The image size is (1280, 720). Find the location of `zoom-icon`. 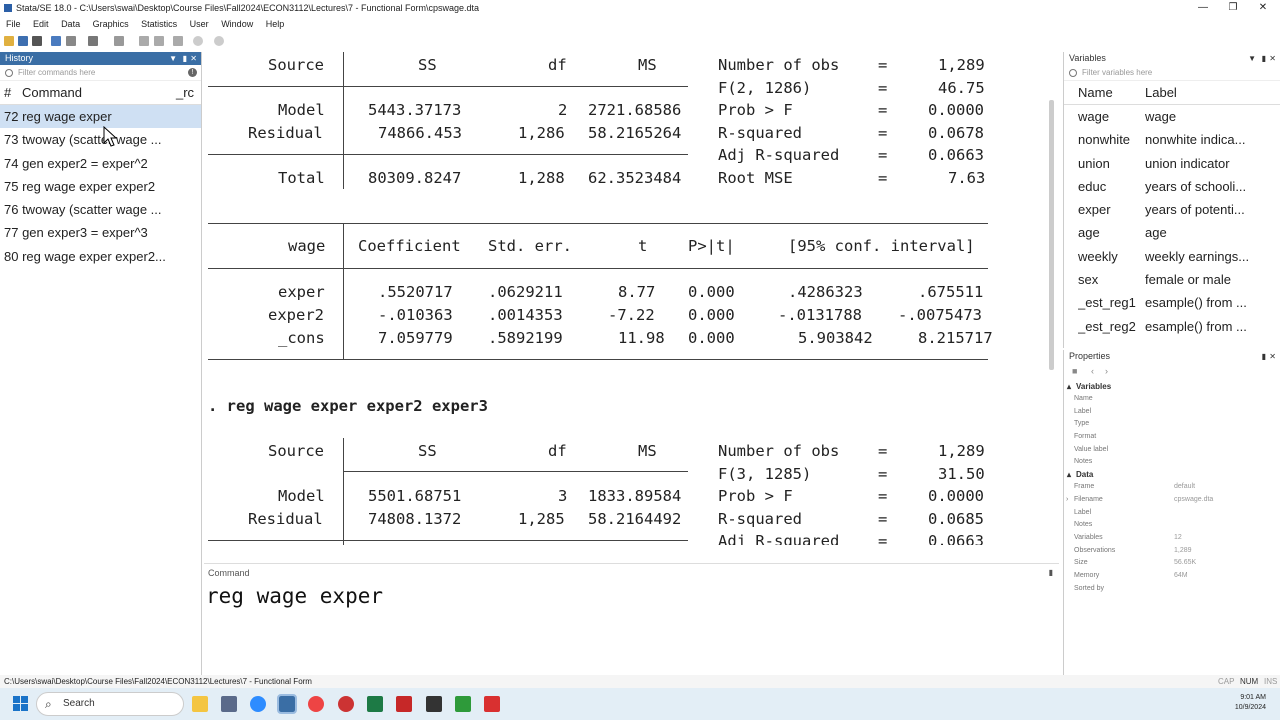

zoom-icon is located at coordinates (258, 704).